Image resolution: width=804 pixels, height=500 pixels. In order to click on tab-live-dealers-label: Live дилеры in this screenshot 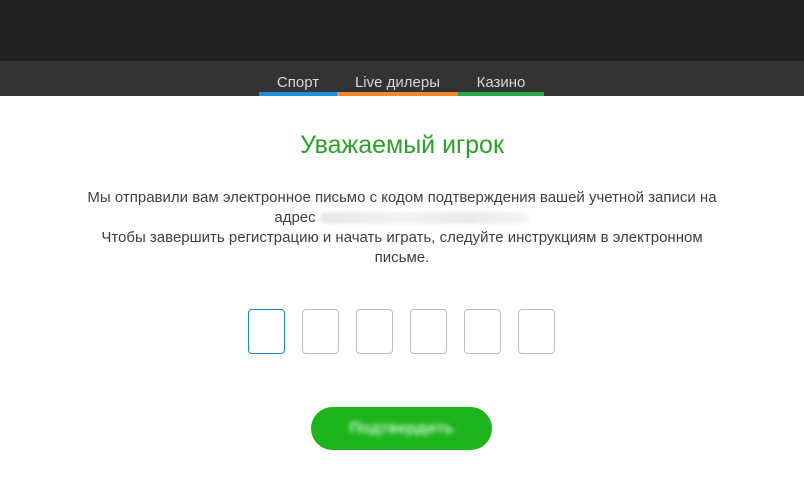, I will do `click(397, 82)`.